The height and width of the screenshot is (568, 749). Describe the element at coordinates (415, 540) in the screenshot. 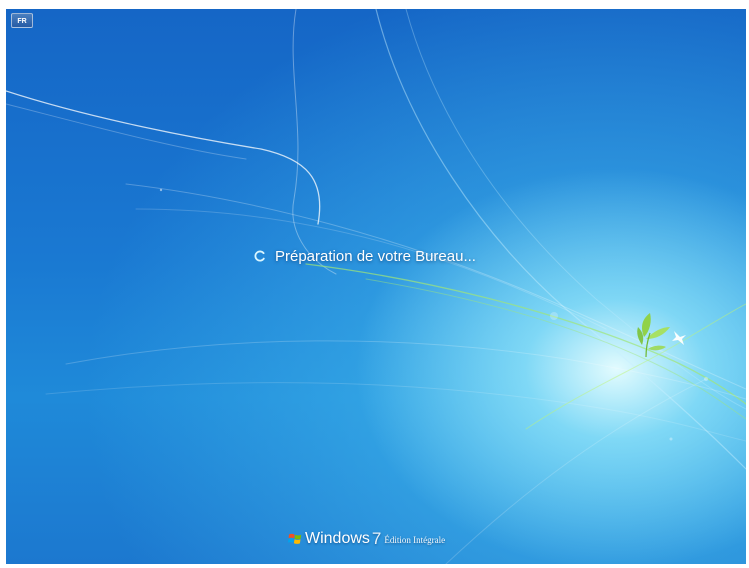

I see `brand-edition: Édition Intégrale` at that location.